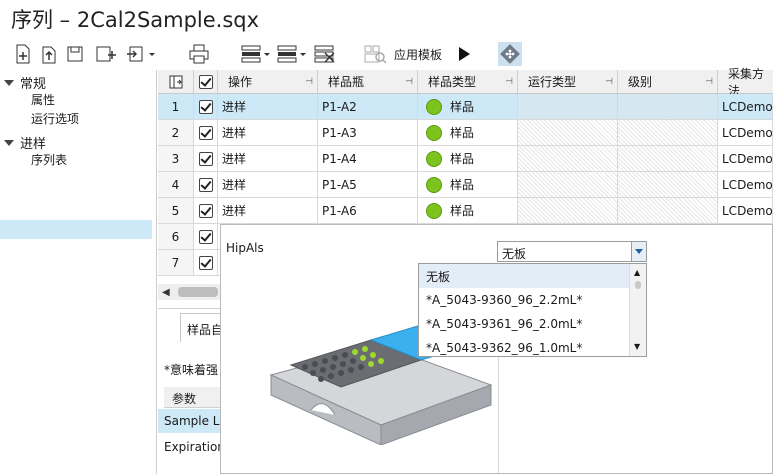  What do you see at coordinates (524, 324) in the screenshot?
I see `plate-option: *A_5043-9361_96_2.0mL*` at bounding box center [524, 324].